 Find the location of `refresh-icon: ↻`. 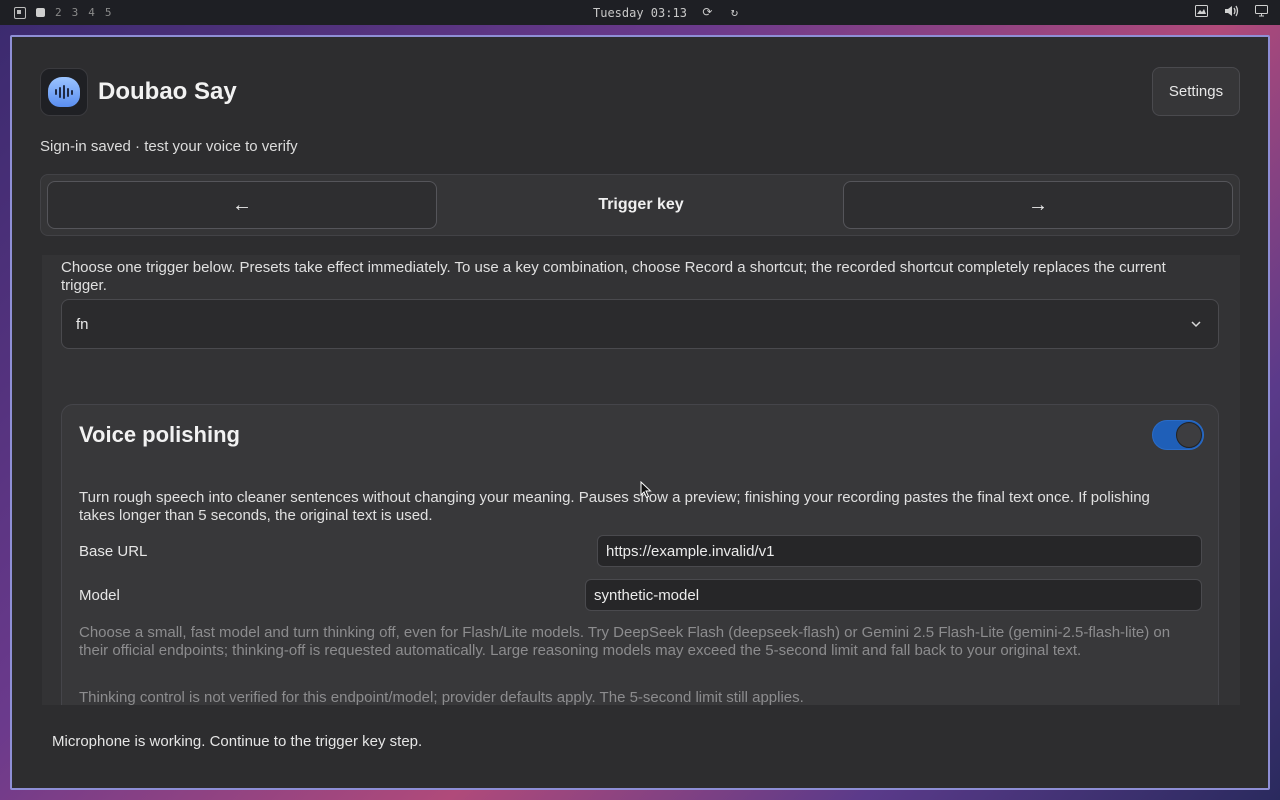

refresh-icon: ↻ is located at coordinates (734, 12).